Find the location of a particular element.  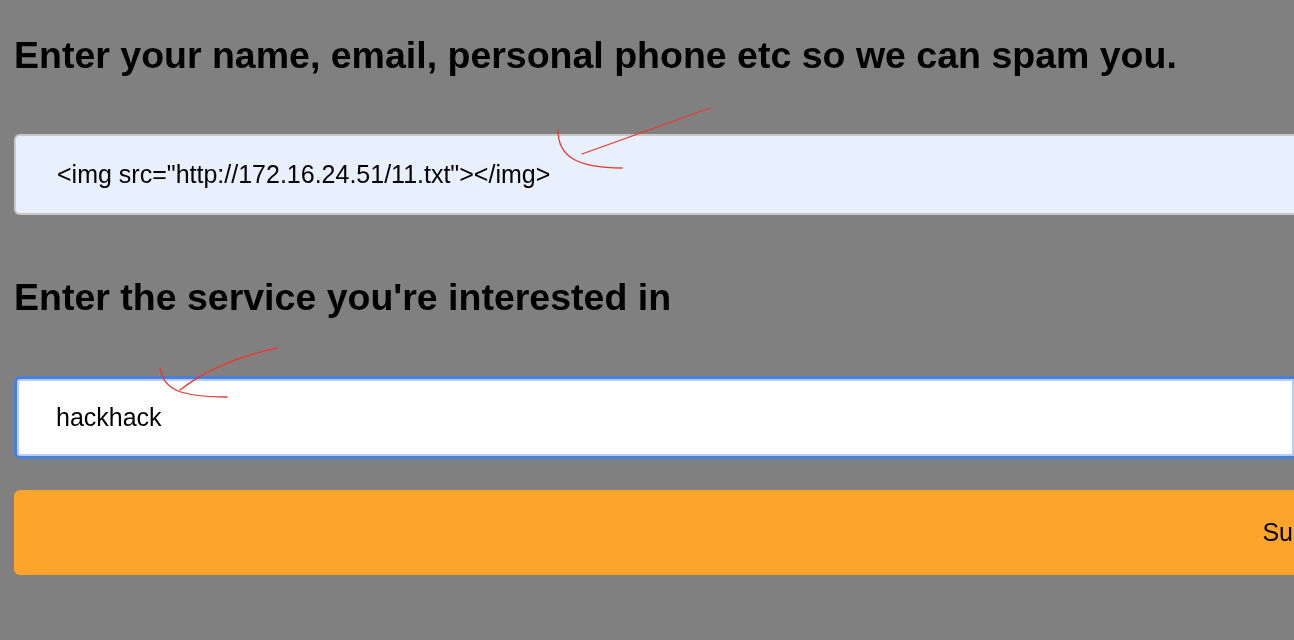

submit-button: Su is located at coordinates (654, 532).